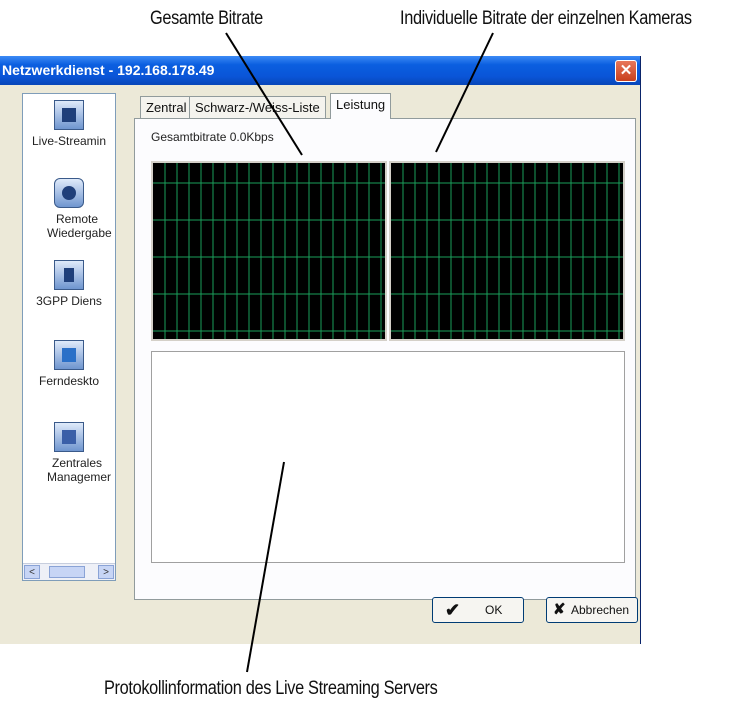 Image resolution: width=747 pixels, height=707 pixels. I want to click on scroll-right-button: >, so click(106, 572).